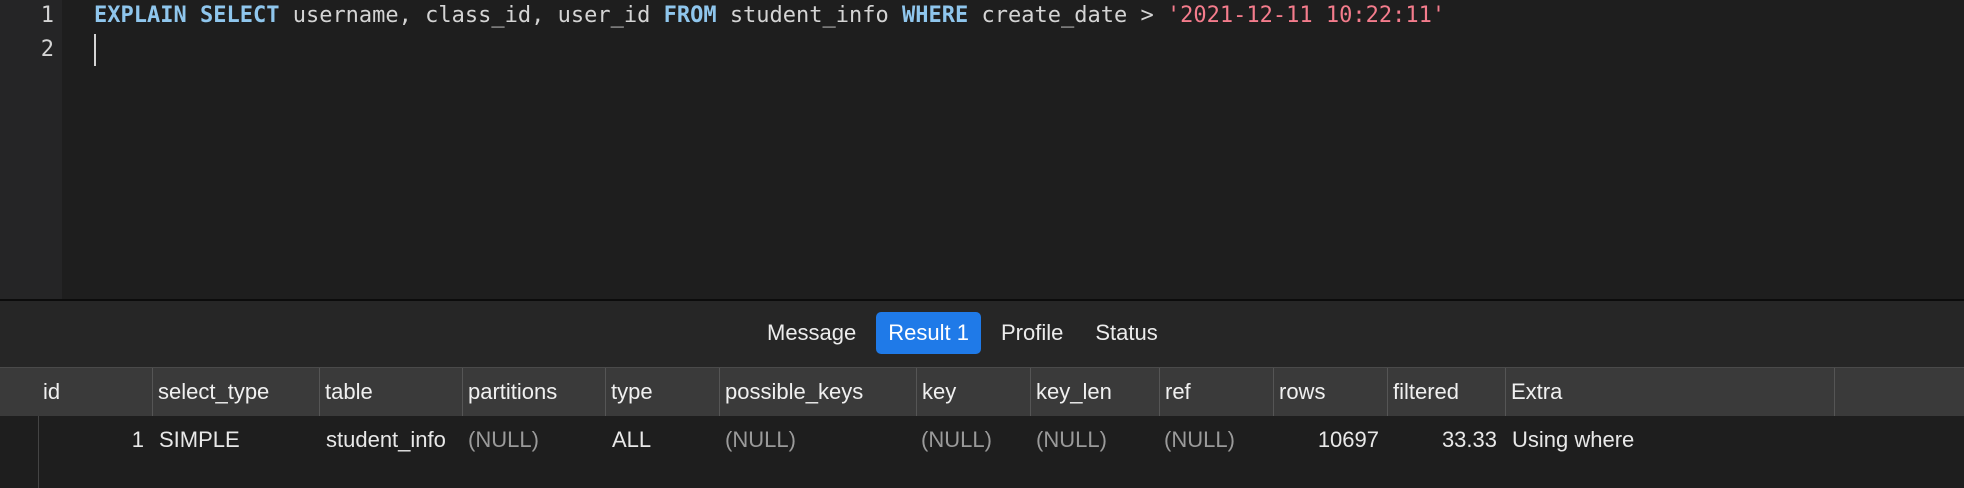  I want to click on keyword: EXPLAIN, so click(140, 15).